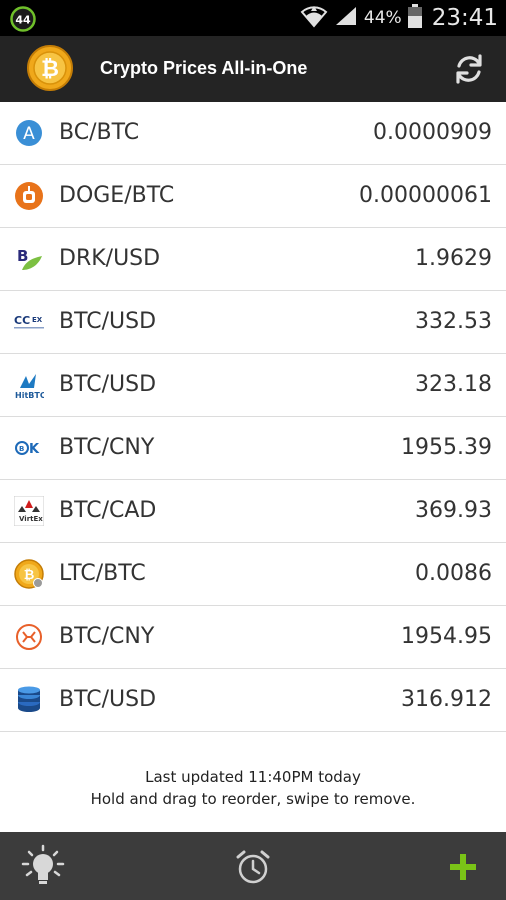 This screenshot has height=900, width=506. I want to click on price-value: 369.93, so click(453, 510).